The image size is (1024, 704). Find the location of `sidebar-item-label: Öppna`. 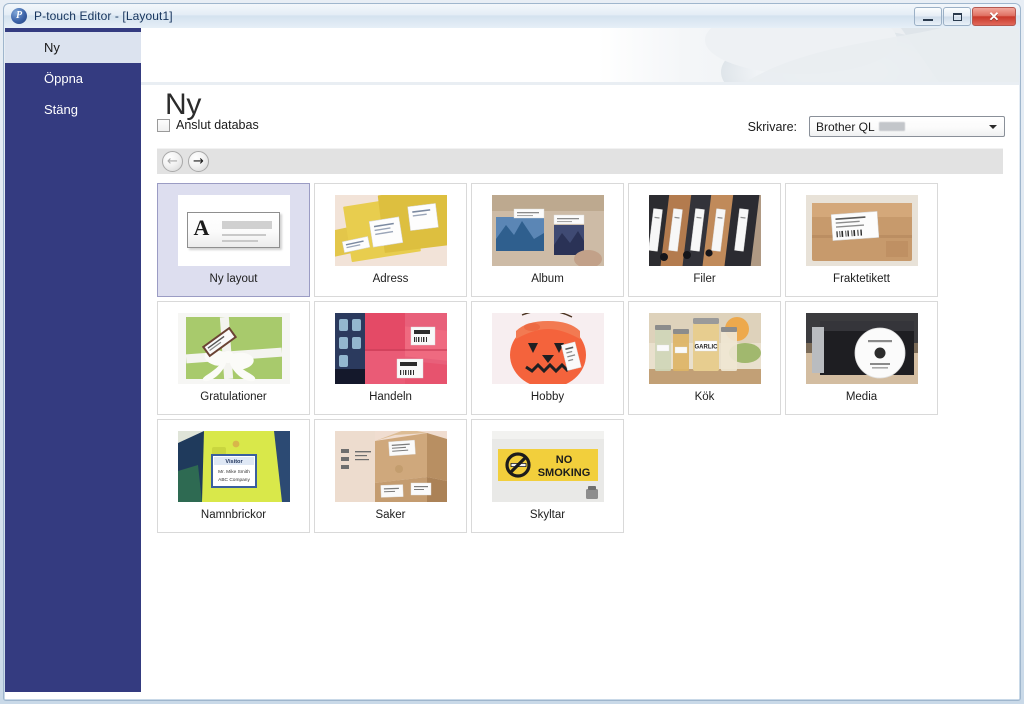

sidebar-item-label: Öppna is located at coordinates (64, 78).